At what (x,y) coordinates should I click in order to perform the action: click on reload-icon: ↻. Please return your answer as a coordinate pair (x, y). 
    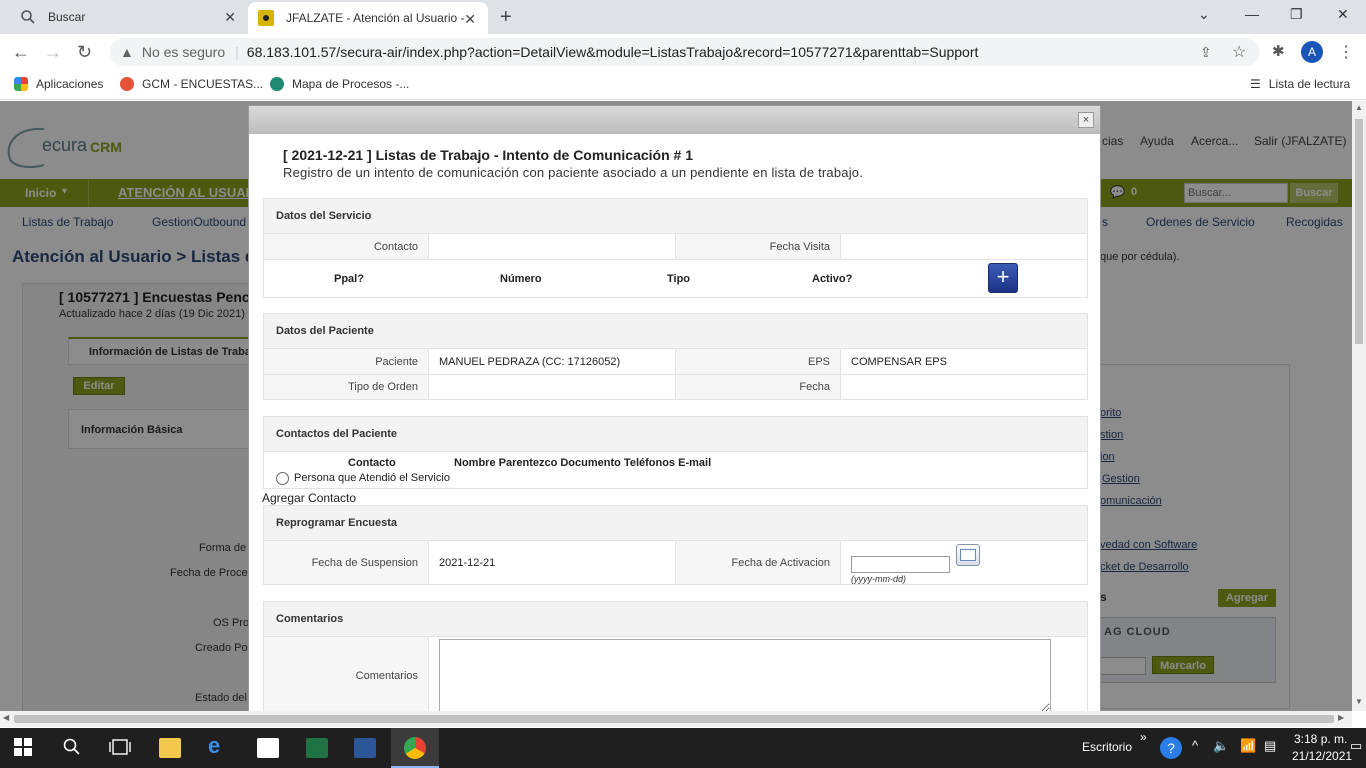
    Looking at the image, I should click on (84, 52).